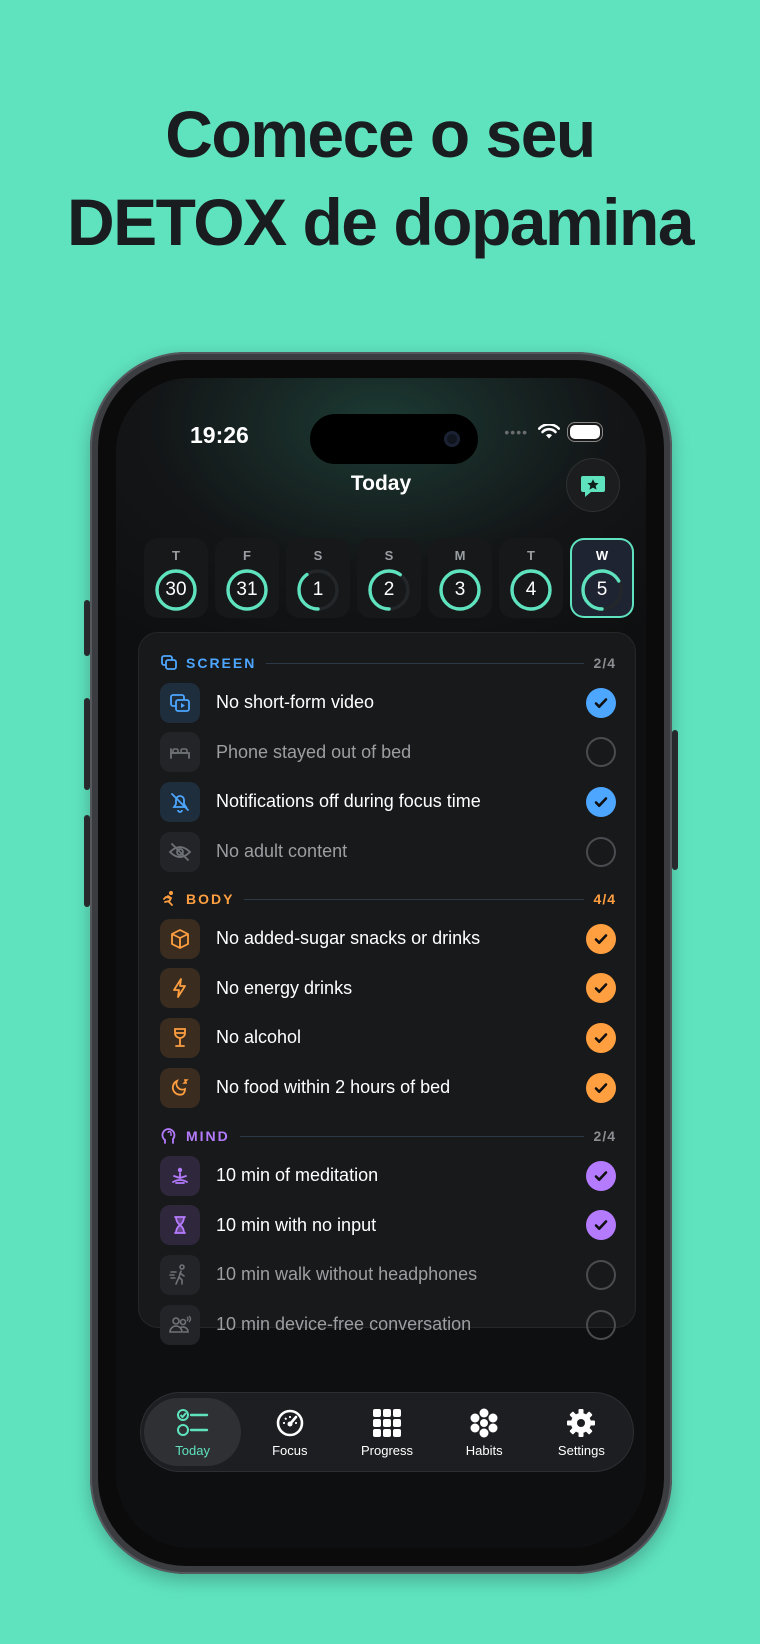  I want to click on day-progress-ring: 30, so click(176, 590).